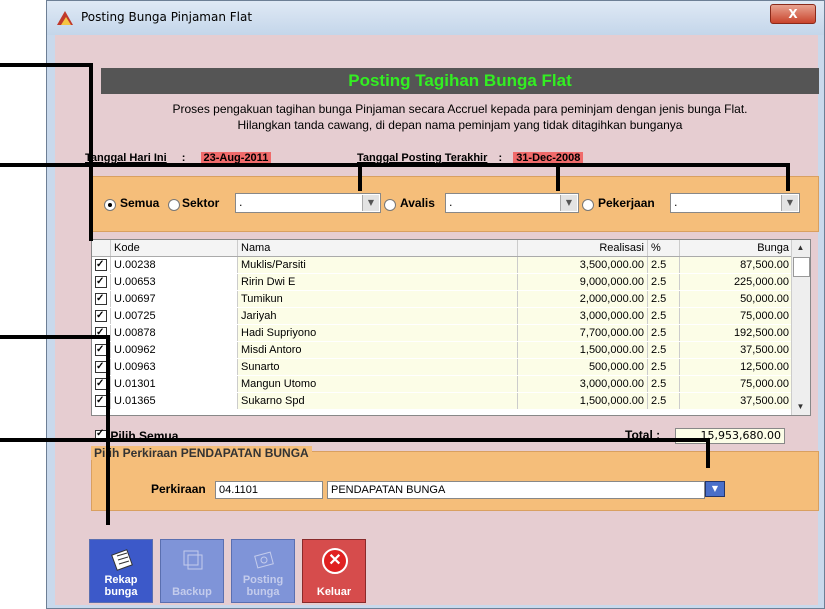  I want to click on radio-pekerjaan-label: Pekerjaan, so click(626, 203).